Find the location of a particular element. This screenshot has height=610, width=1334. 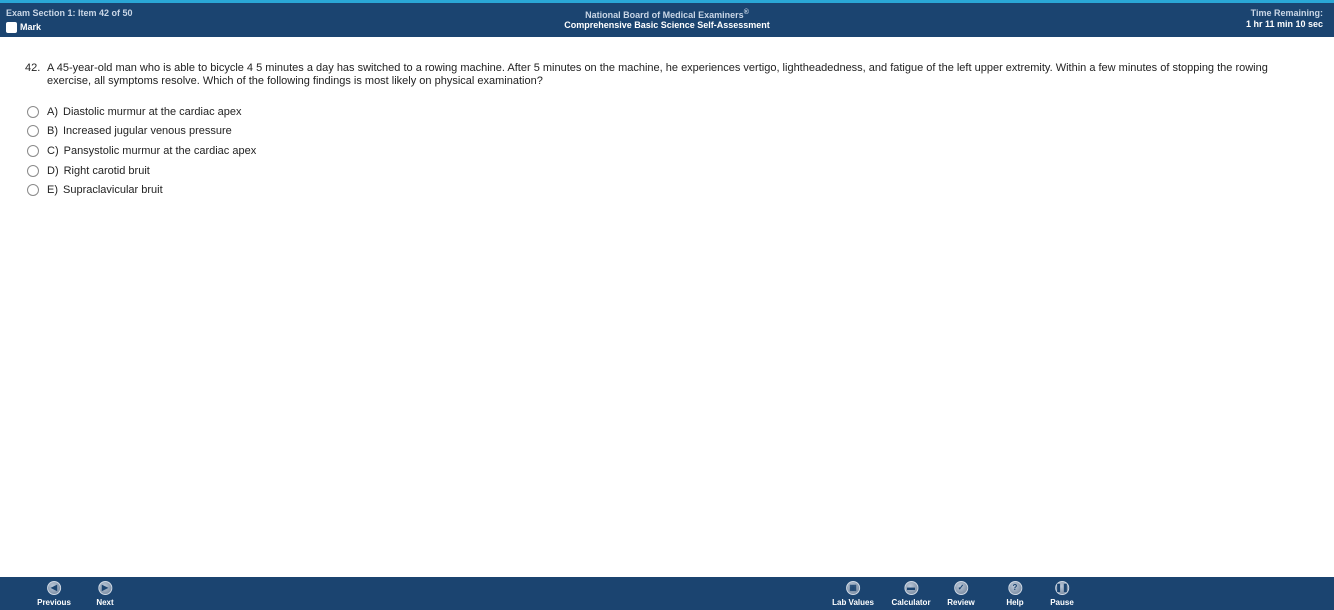

option-text: Diastolic murmur at the cardiac apex is located at coordinates (152, 111).